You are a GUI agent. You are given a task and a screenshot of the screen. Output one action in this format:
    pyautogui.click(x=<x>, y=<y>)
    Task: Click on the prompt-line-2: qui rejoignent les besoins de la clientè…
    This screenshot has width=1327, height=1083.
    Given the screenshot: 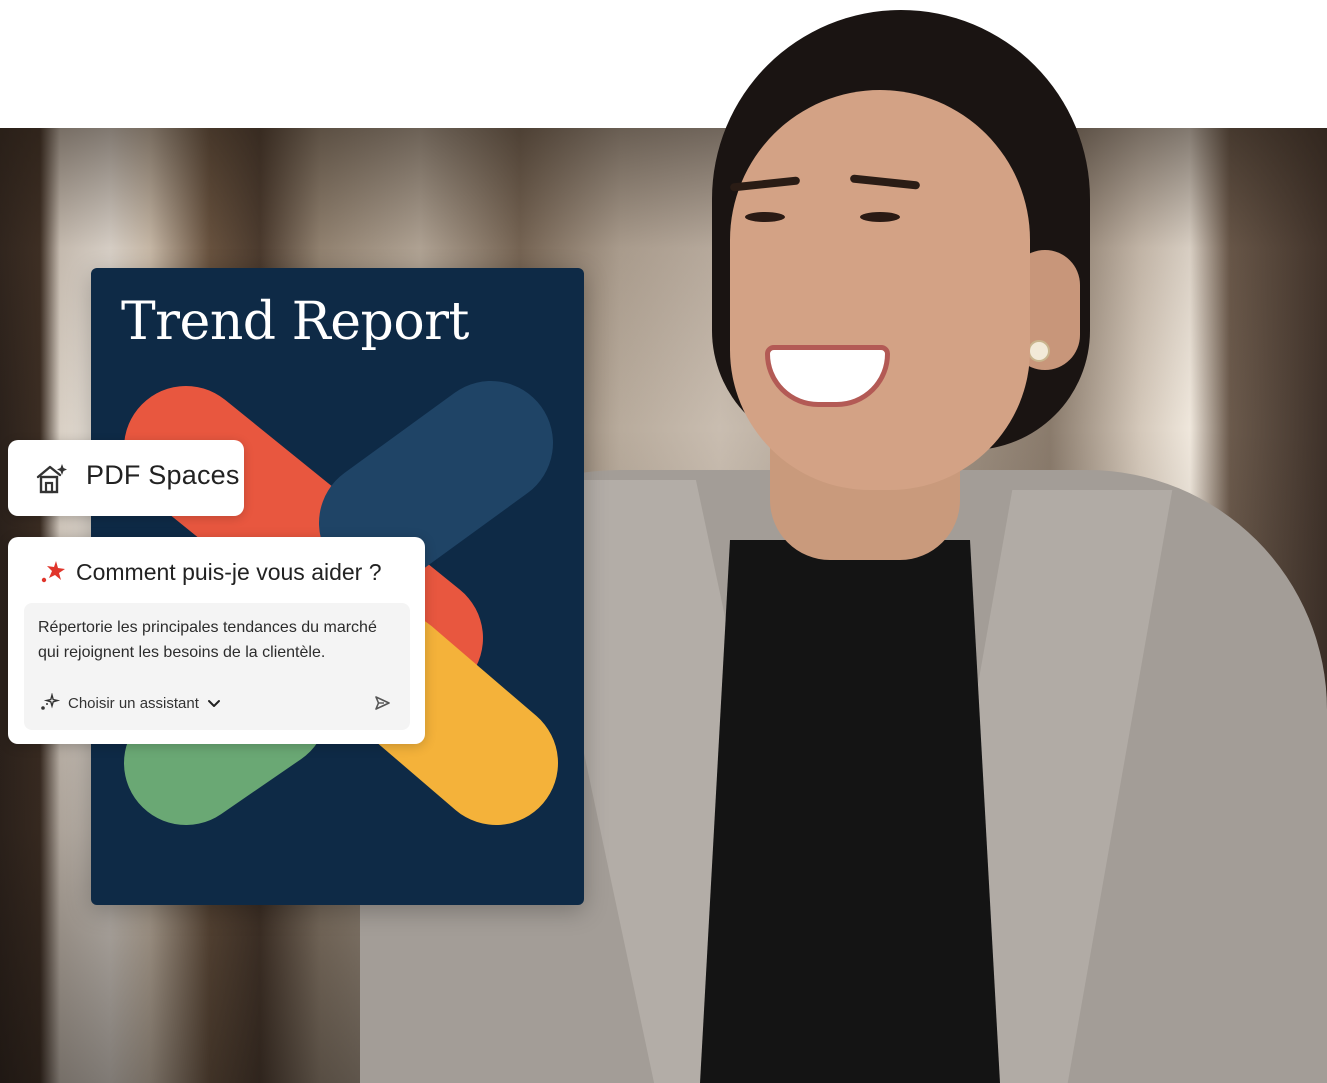 What is the action you would take?
    pyautogui.click(x=182, y=652)
    